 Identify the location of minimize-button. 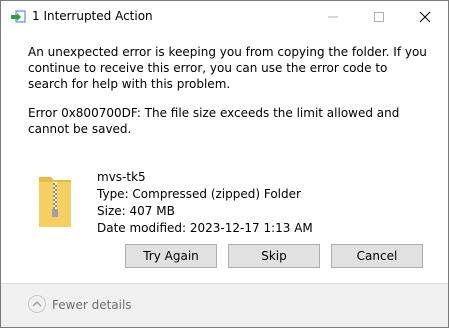
(333, 16).